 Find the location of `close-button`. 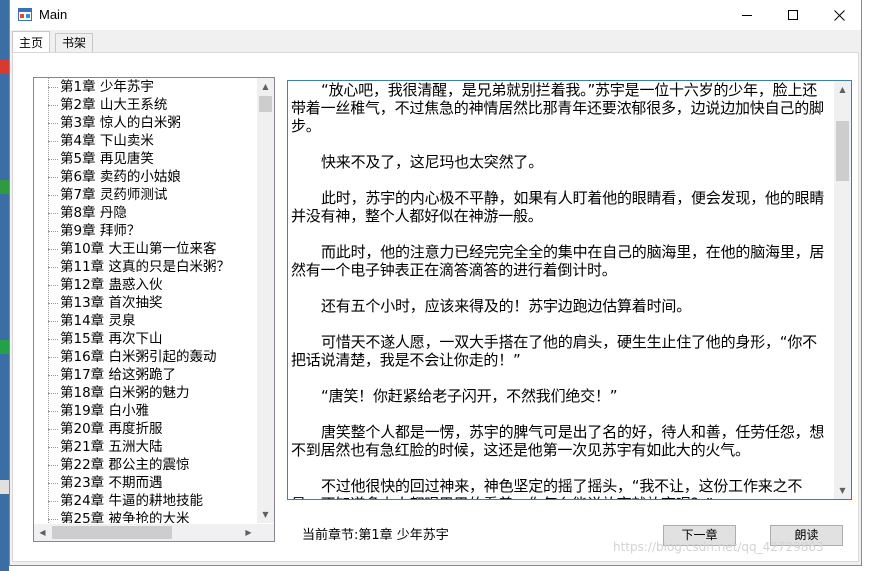

close-button is located at coordinates (839, 15).